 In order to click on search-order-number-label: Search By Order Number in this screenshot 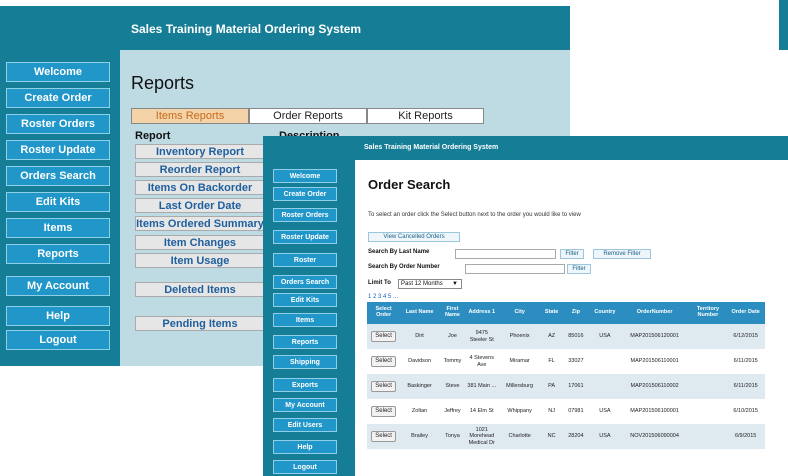, I will do `click(404, 267)`.